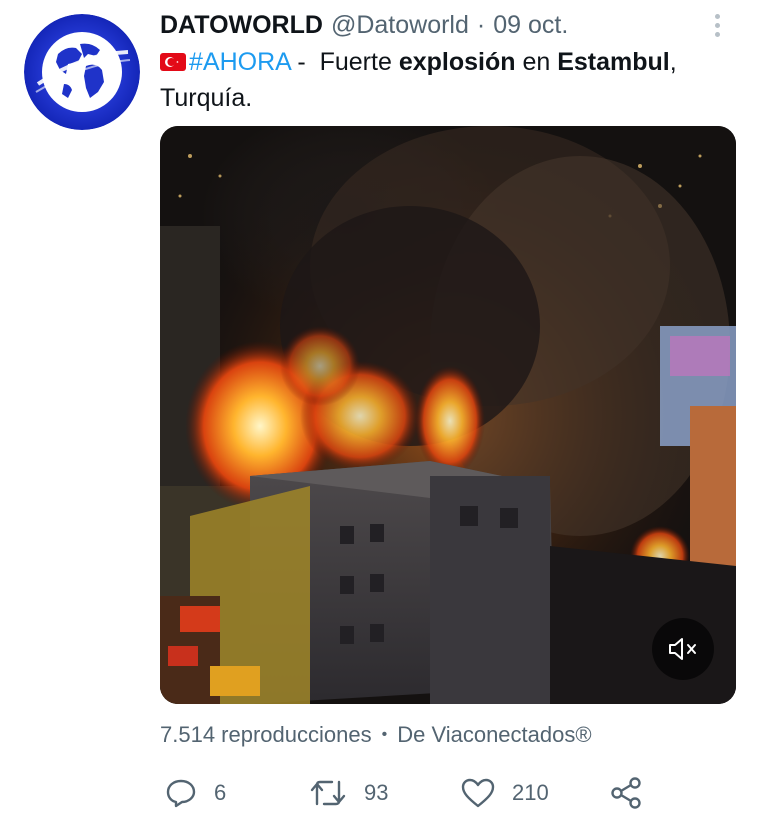  I want to click on retweet-icon, so click(328, 793).